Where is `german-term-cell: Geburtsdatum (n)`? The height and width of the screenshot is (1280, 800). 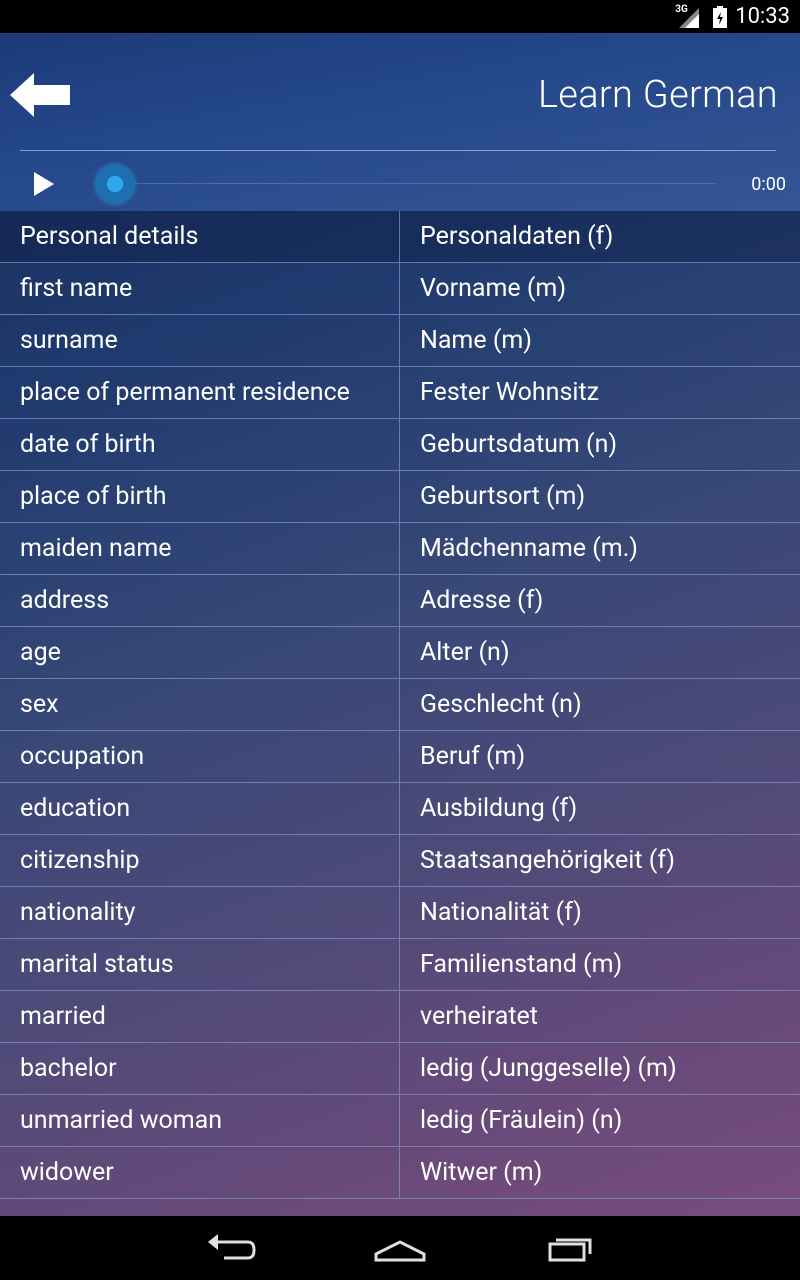
german-term-cell: Geburtsdatum (n) is located at coordinates (519, 444).